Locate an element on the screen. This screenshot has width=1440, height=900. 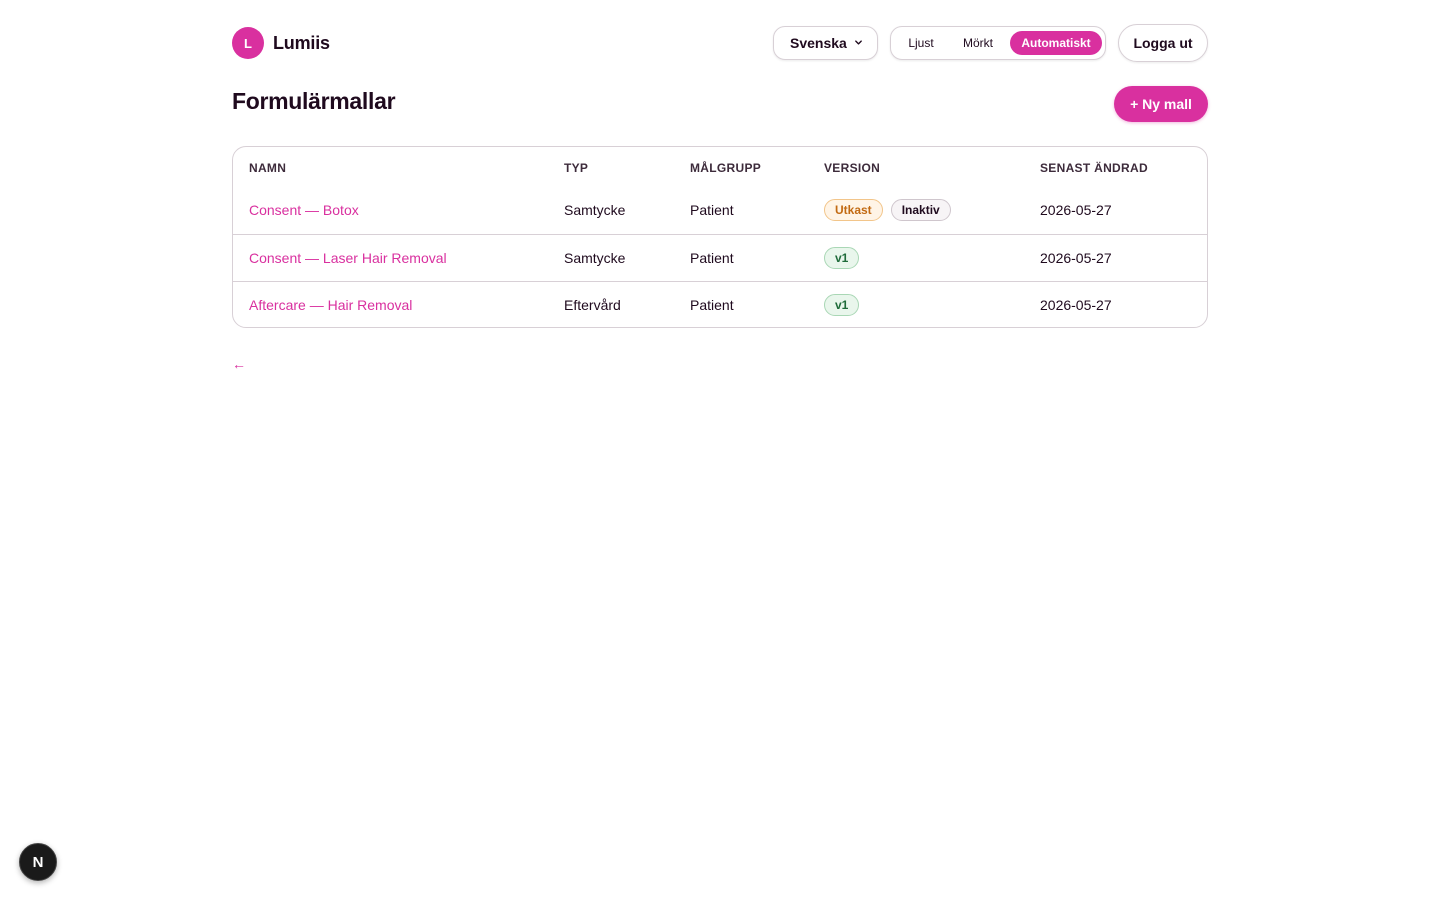
table-header: NAMN TYP MÅLGRUPP VERSION SENAST ÄNDRAD is located at coordinates (720, 169).